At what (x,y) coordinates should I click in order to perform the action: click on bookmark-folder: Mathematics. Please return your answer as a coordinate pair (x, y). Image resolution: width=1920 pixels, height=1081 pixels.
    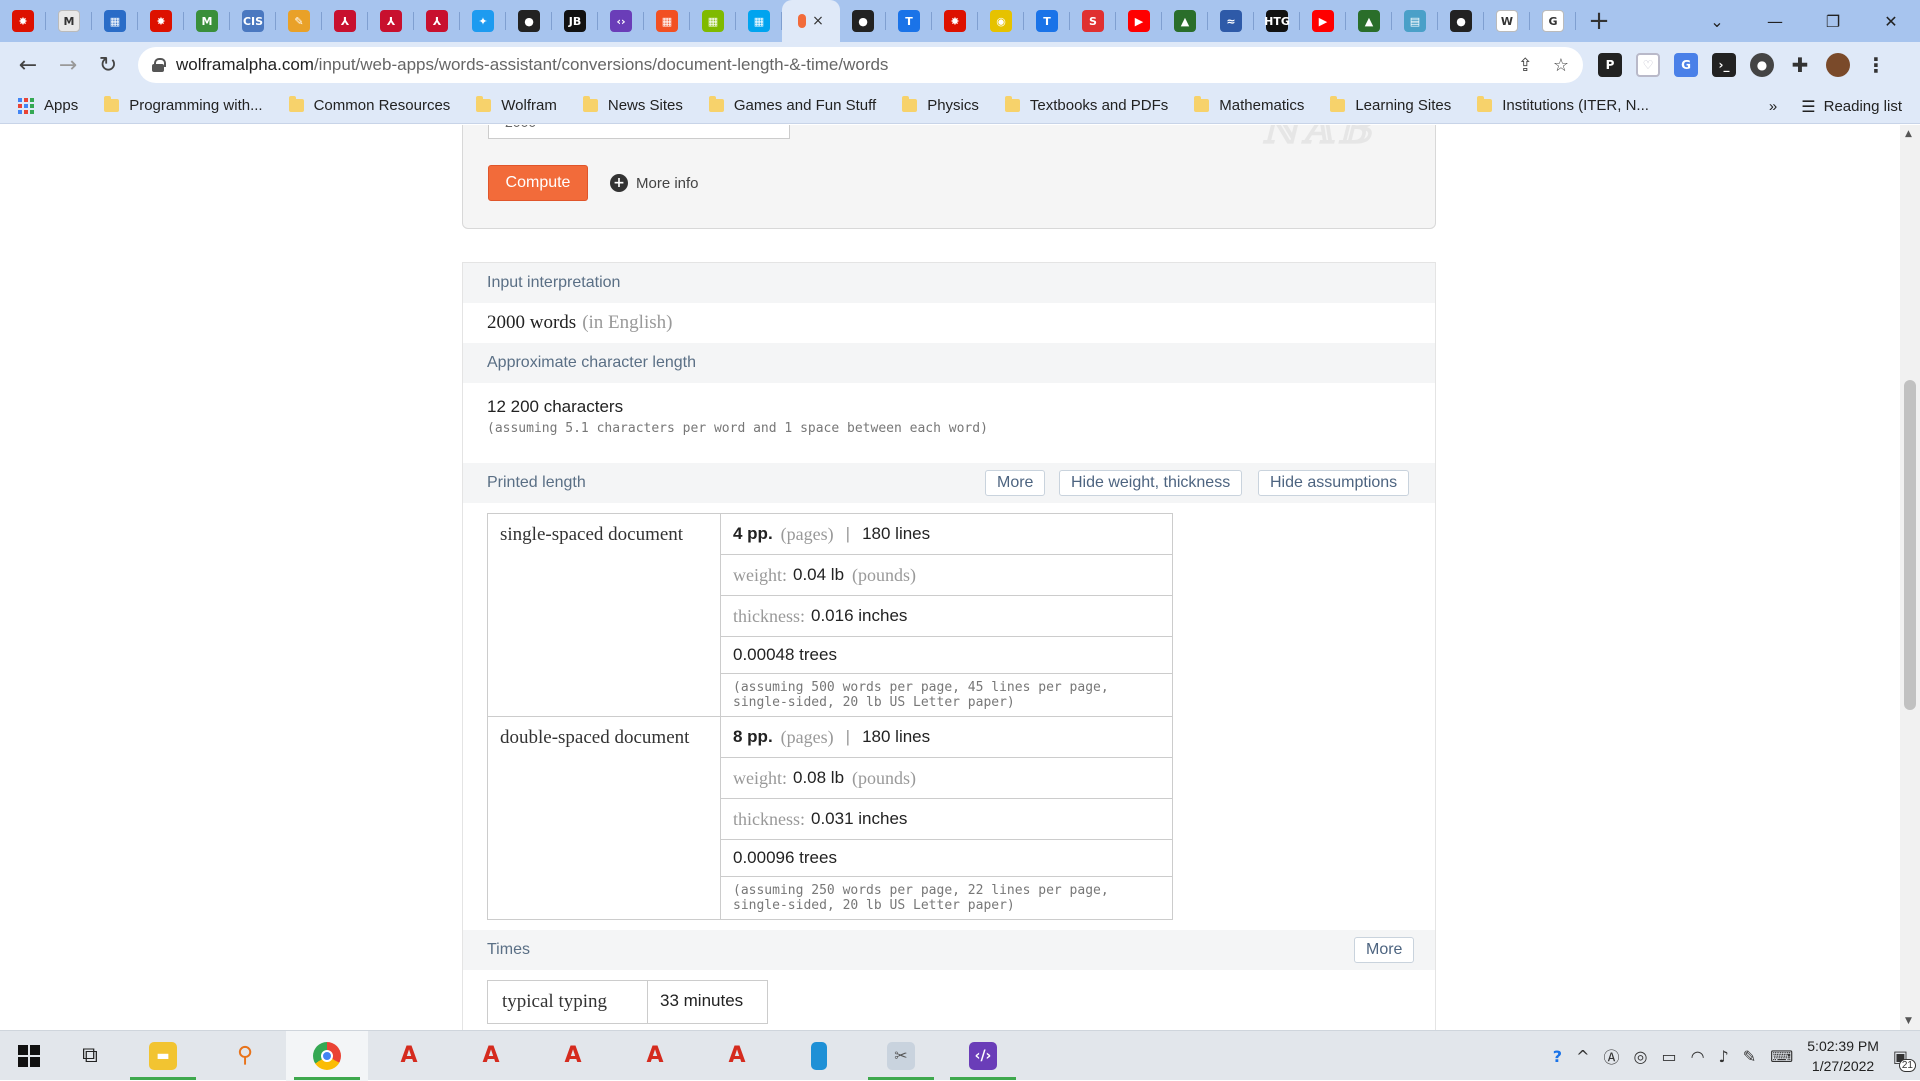
    Looking at the image, I should click on (1249, 105).